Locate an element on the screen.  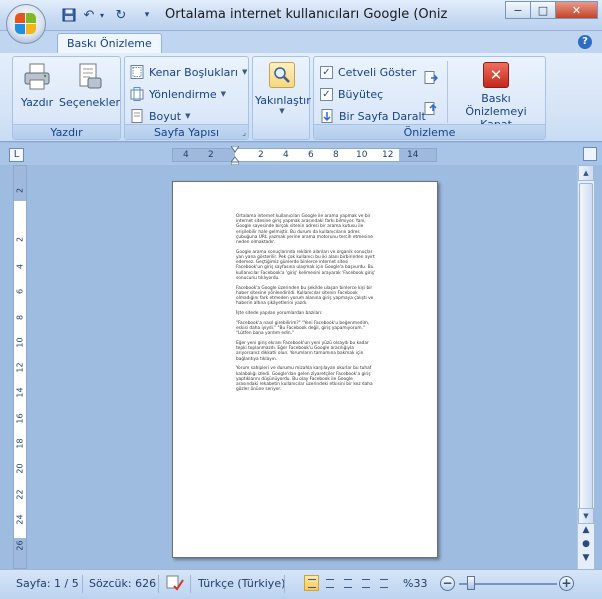
close-button: ✕ is located at coordinates (576, 10).